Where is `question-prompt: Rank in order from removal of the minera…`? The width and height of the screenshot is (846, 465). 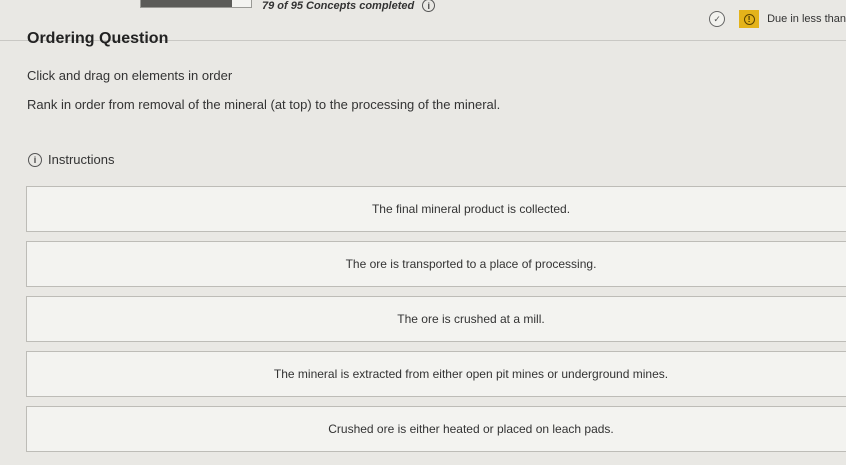 question-prompt: Rank in order from removal of the minera… is located at coordinates (264, 104).